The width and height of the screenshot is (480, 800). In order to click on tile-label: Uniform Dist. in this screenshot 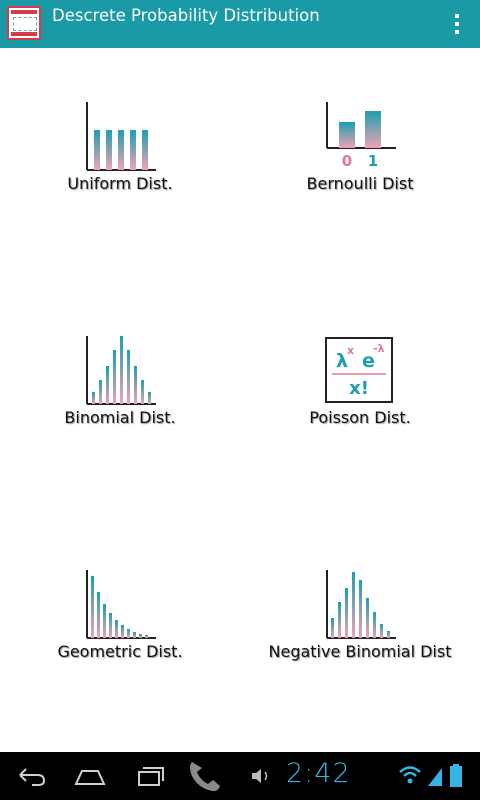, I will do `click(120, 183)`.